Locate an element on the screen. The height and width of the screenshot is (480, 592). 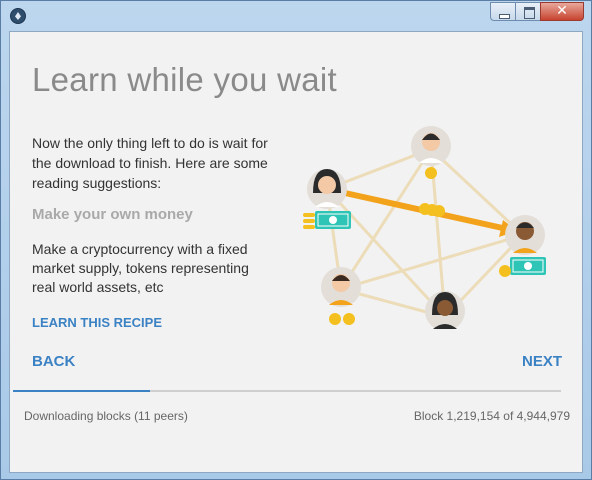
avatar-top is located at coordinates (431, 146).